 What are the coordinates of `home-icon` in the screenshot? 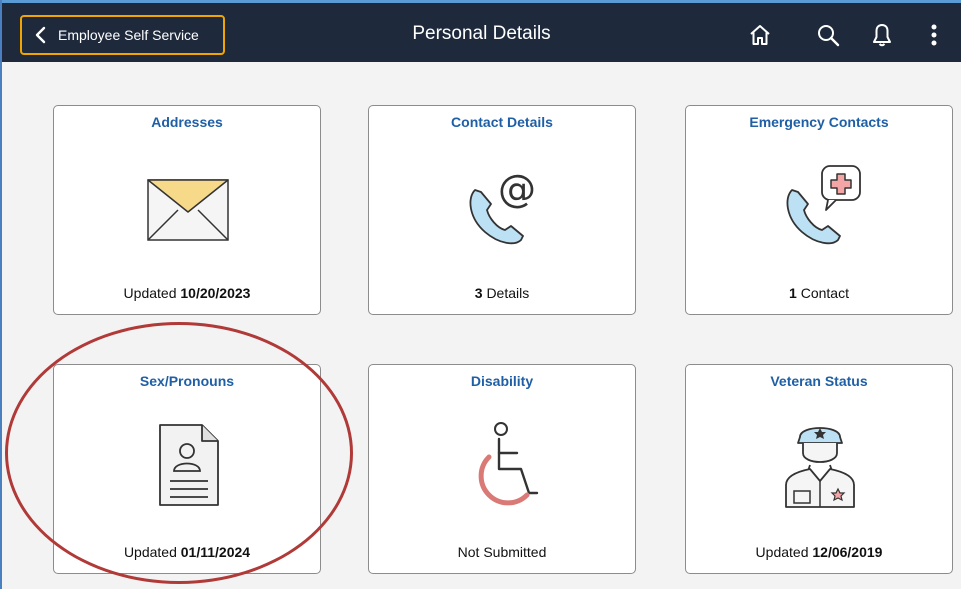 It's located at (760, 35).